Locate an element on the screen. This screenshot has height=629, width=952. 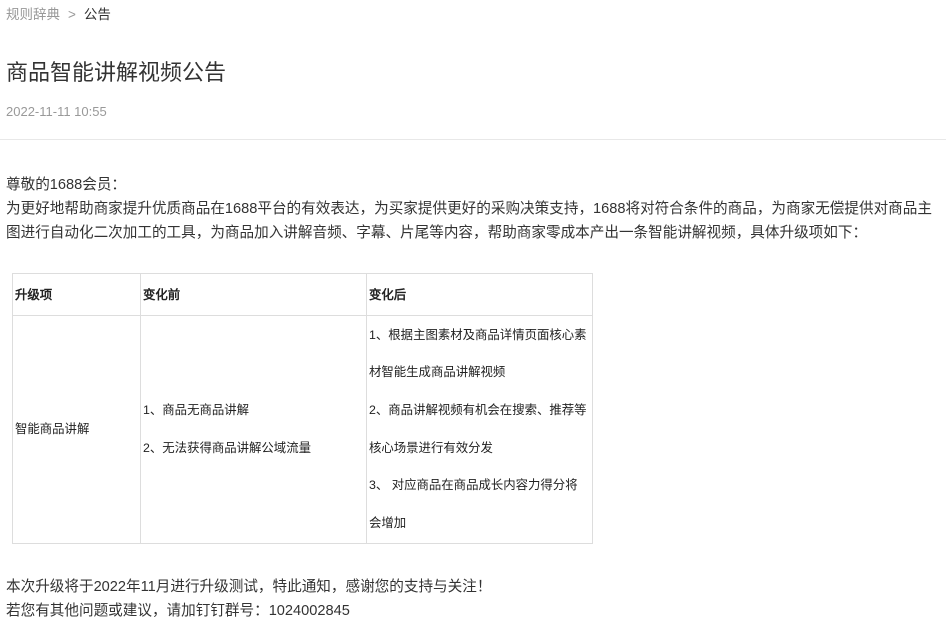
greeting: 尊敬的1688会员： is located at coordinates (66, 185).